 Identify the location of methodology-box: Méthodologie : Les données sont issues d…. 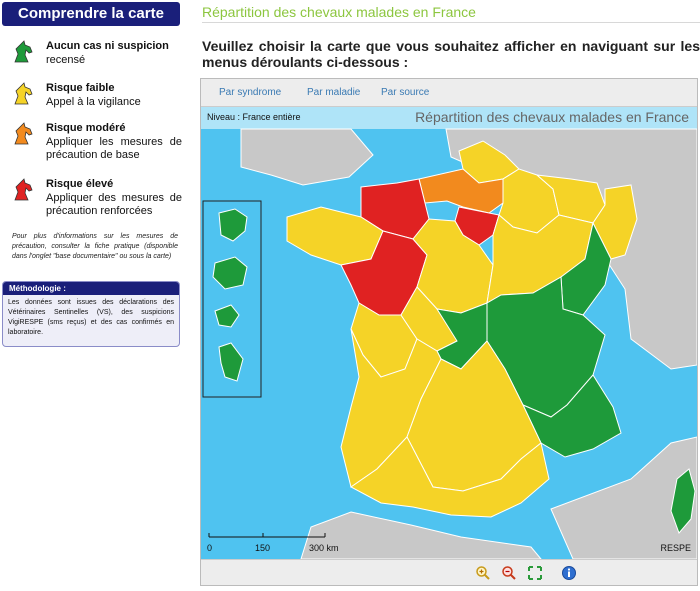
(91, 314).